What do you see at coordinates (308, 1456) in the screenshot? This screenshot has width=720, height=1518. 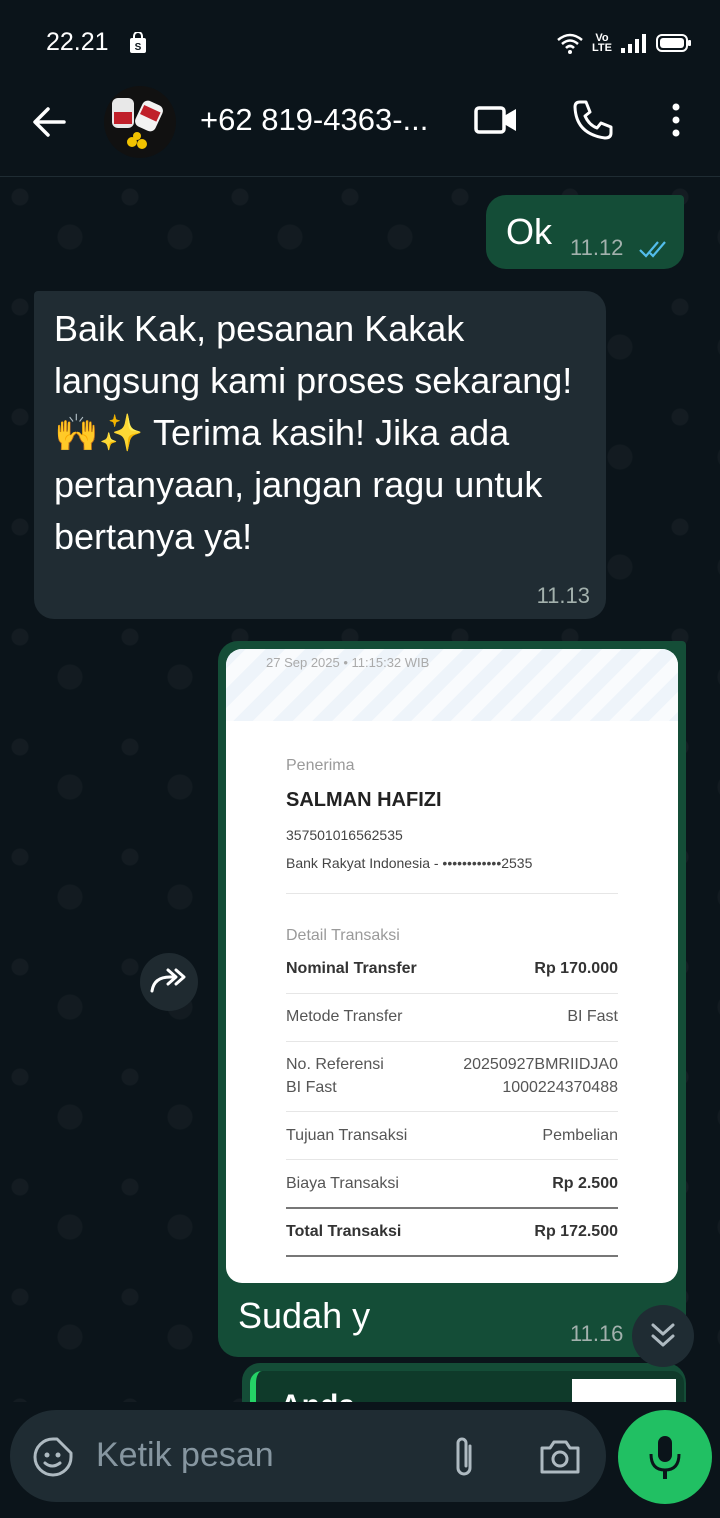 I see `message-input: Ketik pesan` at bounding box center [308, 1456].